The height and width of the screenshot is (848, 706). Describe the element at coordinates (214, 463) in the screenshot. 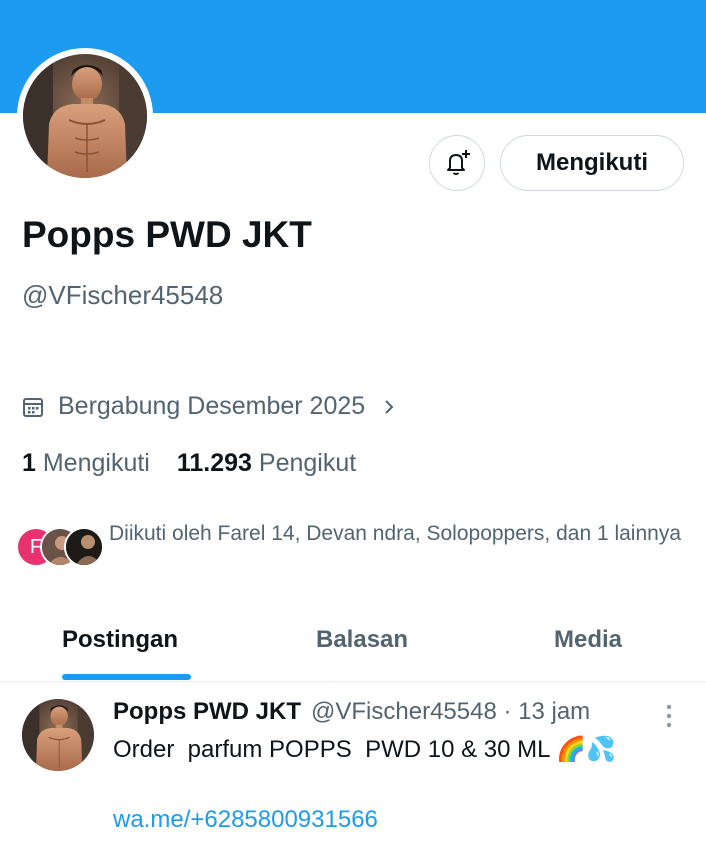

I see `followers-count: 11.293` at that location.